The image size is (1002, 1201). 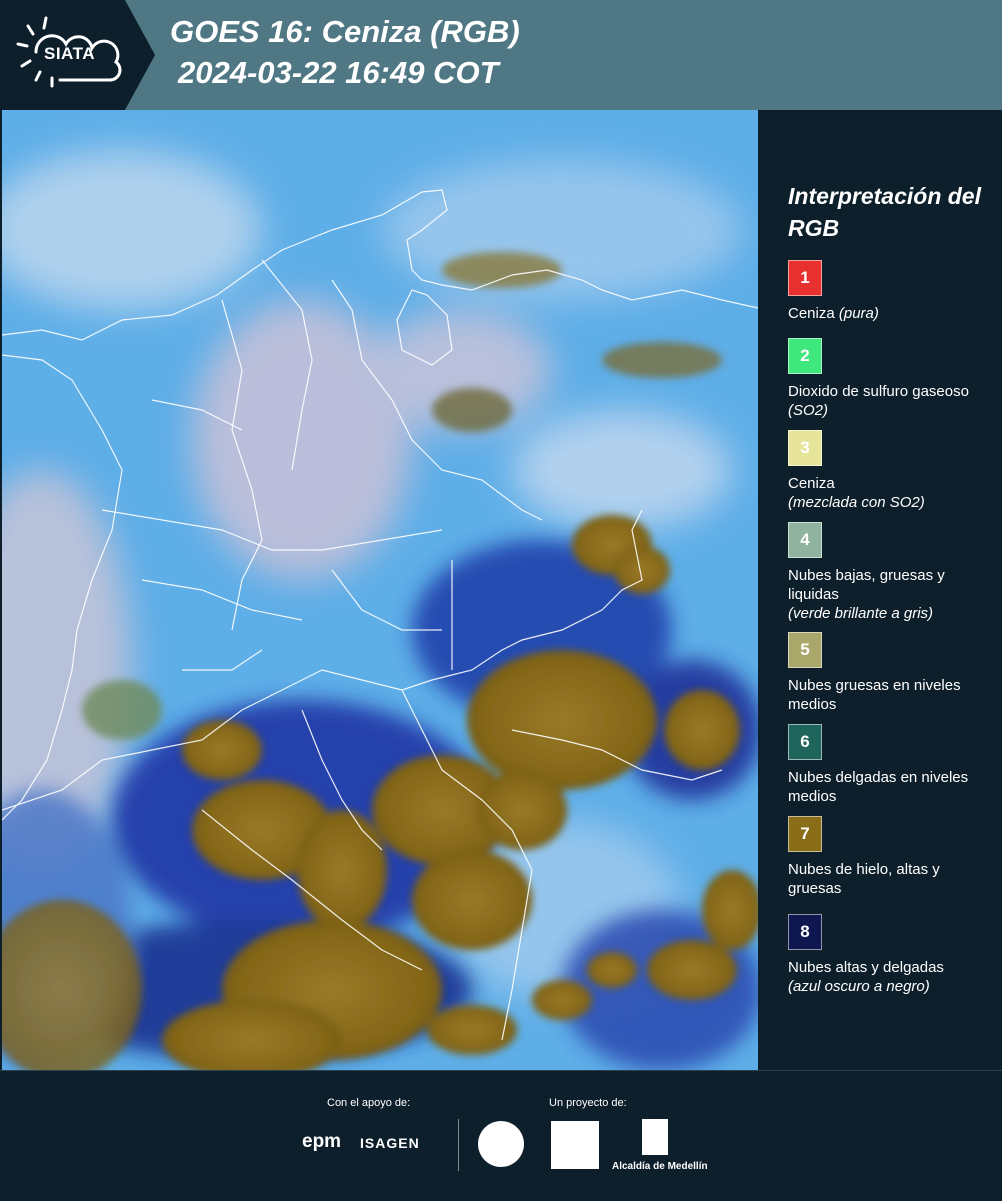 I want to click on legend-swatch: 4, so click(x=805, y=540).